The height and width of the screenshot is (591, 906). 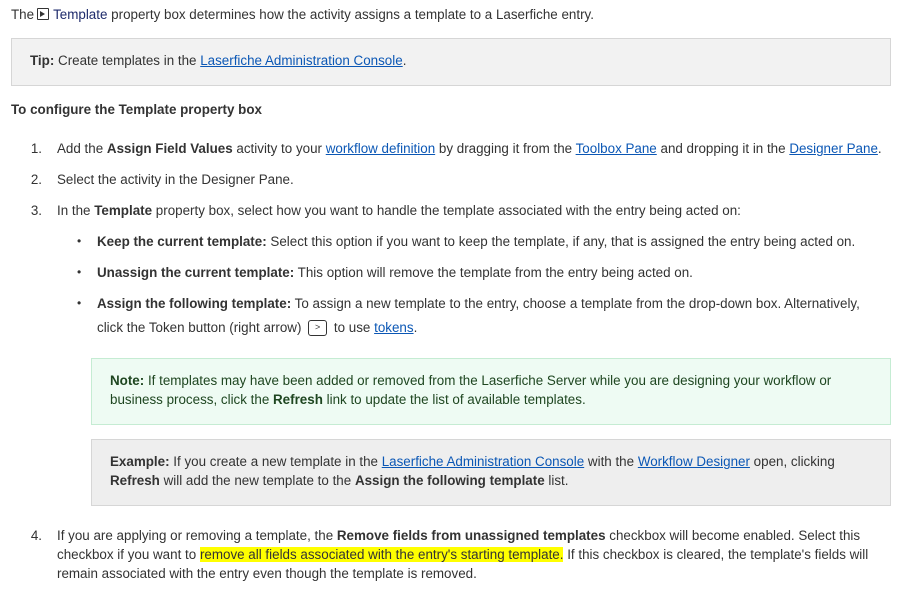 What do you see at coordinates (318, 328) in the screenshot?
I see `token-button-icon: >` at bounding box center [318, 328].